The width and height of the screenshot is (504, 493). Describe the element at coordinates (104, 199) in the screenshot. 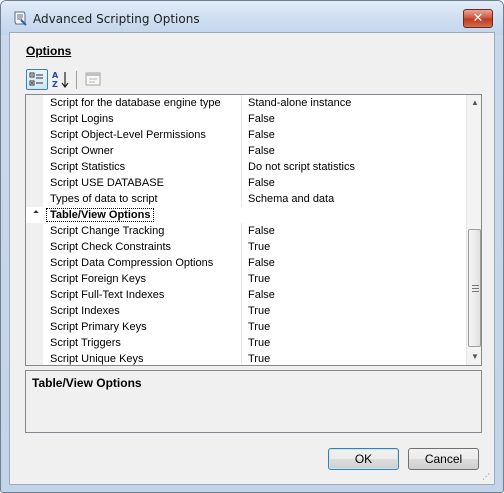

I see `property-name: Types of data to script` at that location.